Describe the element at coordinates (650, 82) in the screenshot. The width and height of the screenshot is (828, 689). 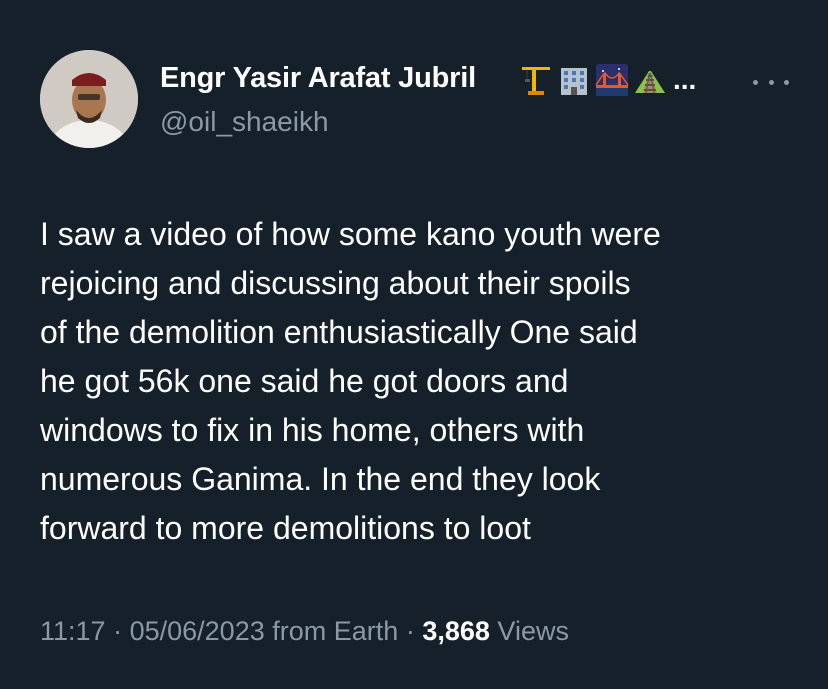
I see `railway-track-emoji-icon` at that location.